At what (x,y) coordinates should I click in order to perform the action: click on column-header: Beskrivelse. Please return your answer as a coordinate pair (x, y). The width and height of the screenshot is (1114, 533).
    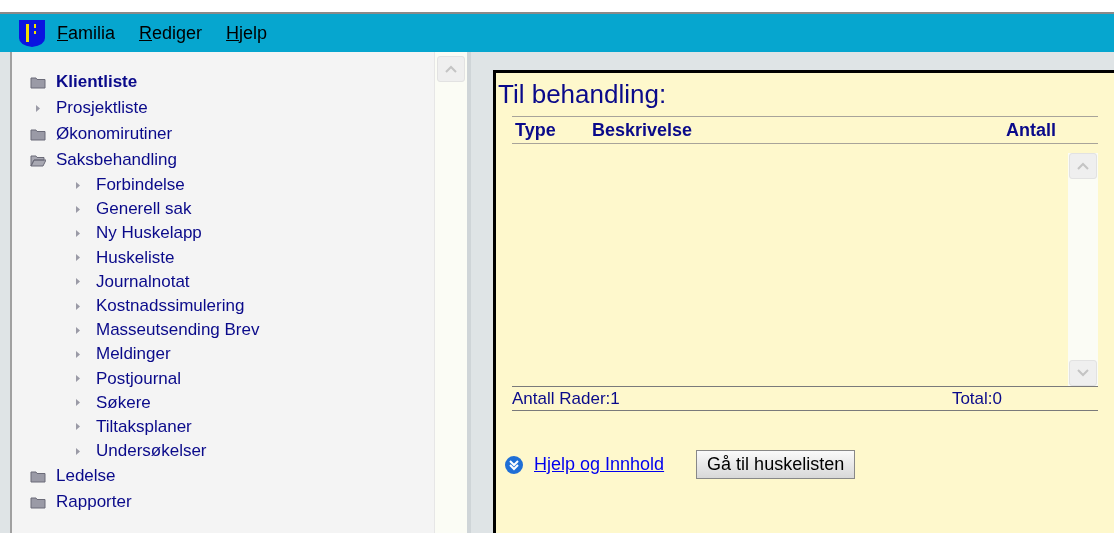
    Looking at the image, I should click on (642, 130).